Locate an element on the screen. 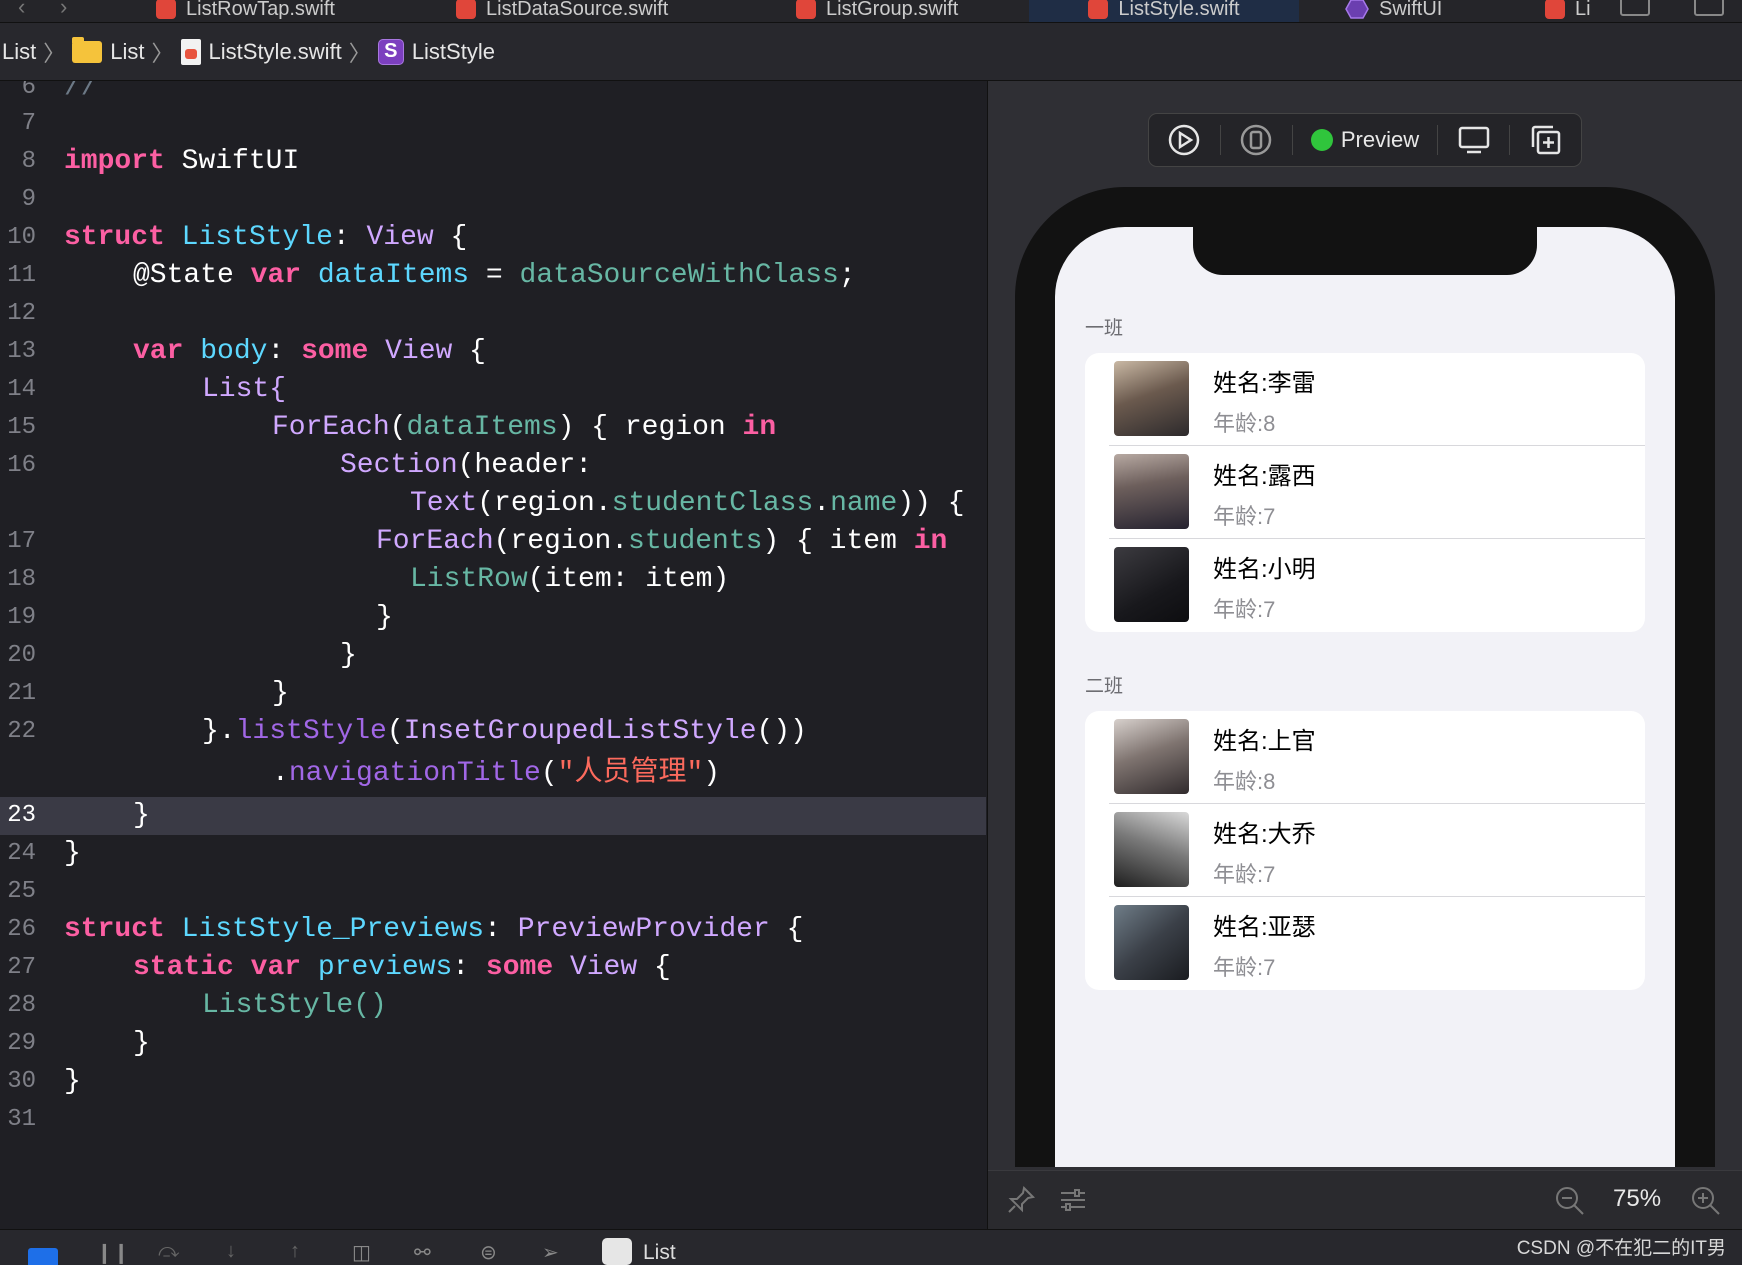 The height and width of the screenshot is (1265, 1742). code-line: 31 is located at coordinates (21, 1119).